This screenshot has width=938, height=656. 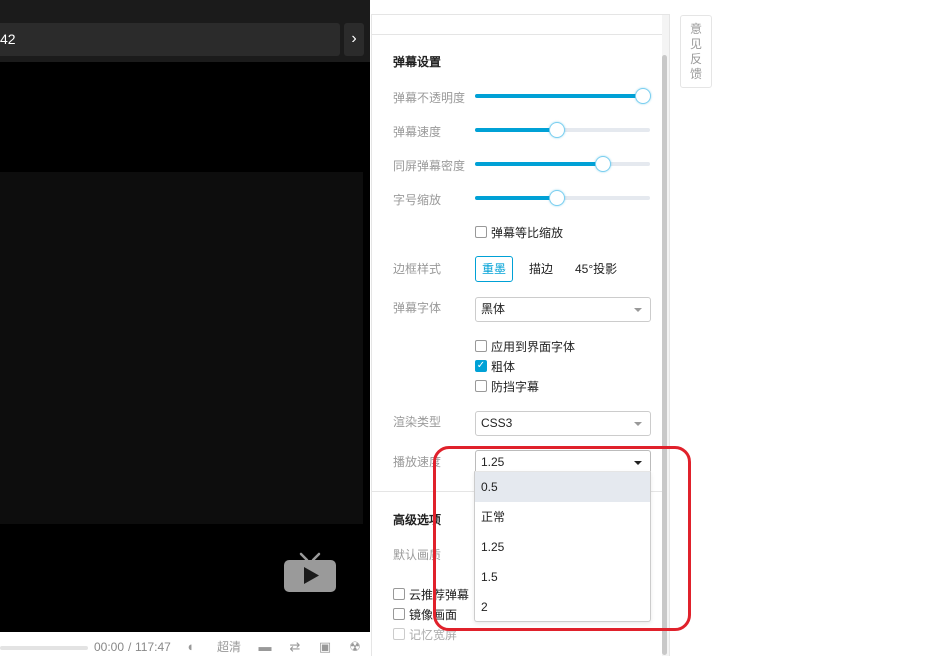 I want to click on mirror-checkbox: 镜像画面, so click(x=425, y=614).